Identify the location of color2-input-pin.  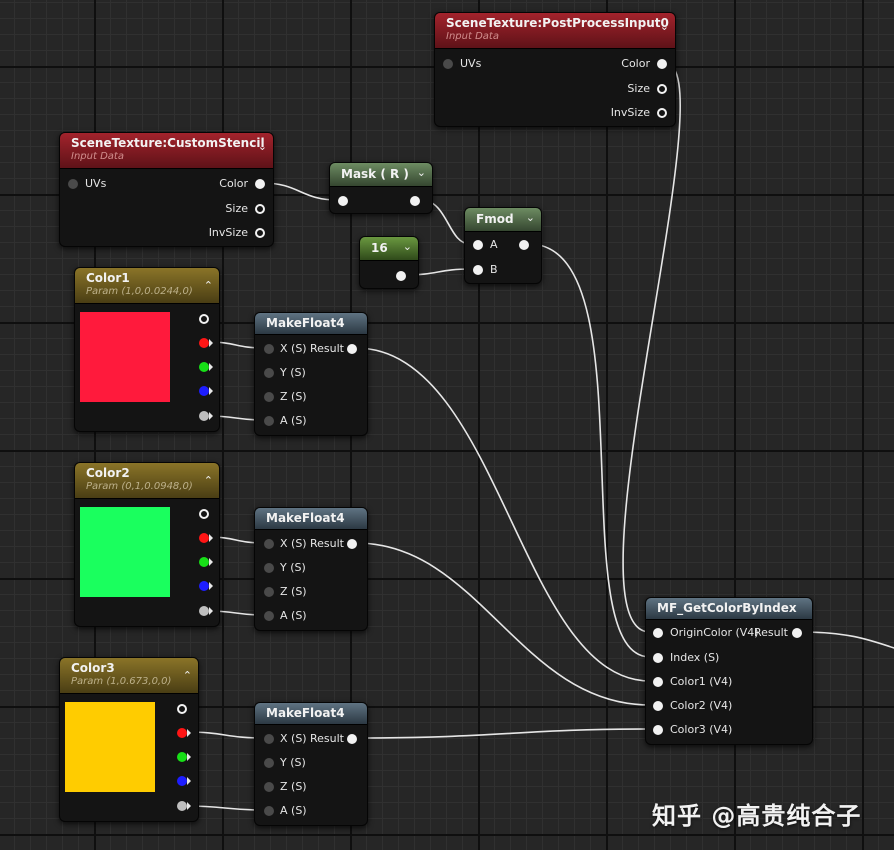
(658, 706).